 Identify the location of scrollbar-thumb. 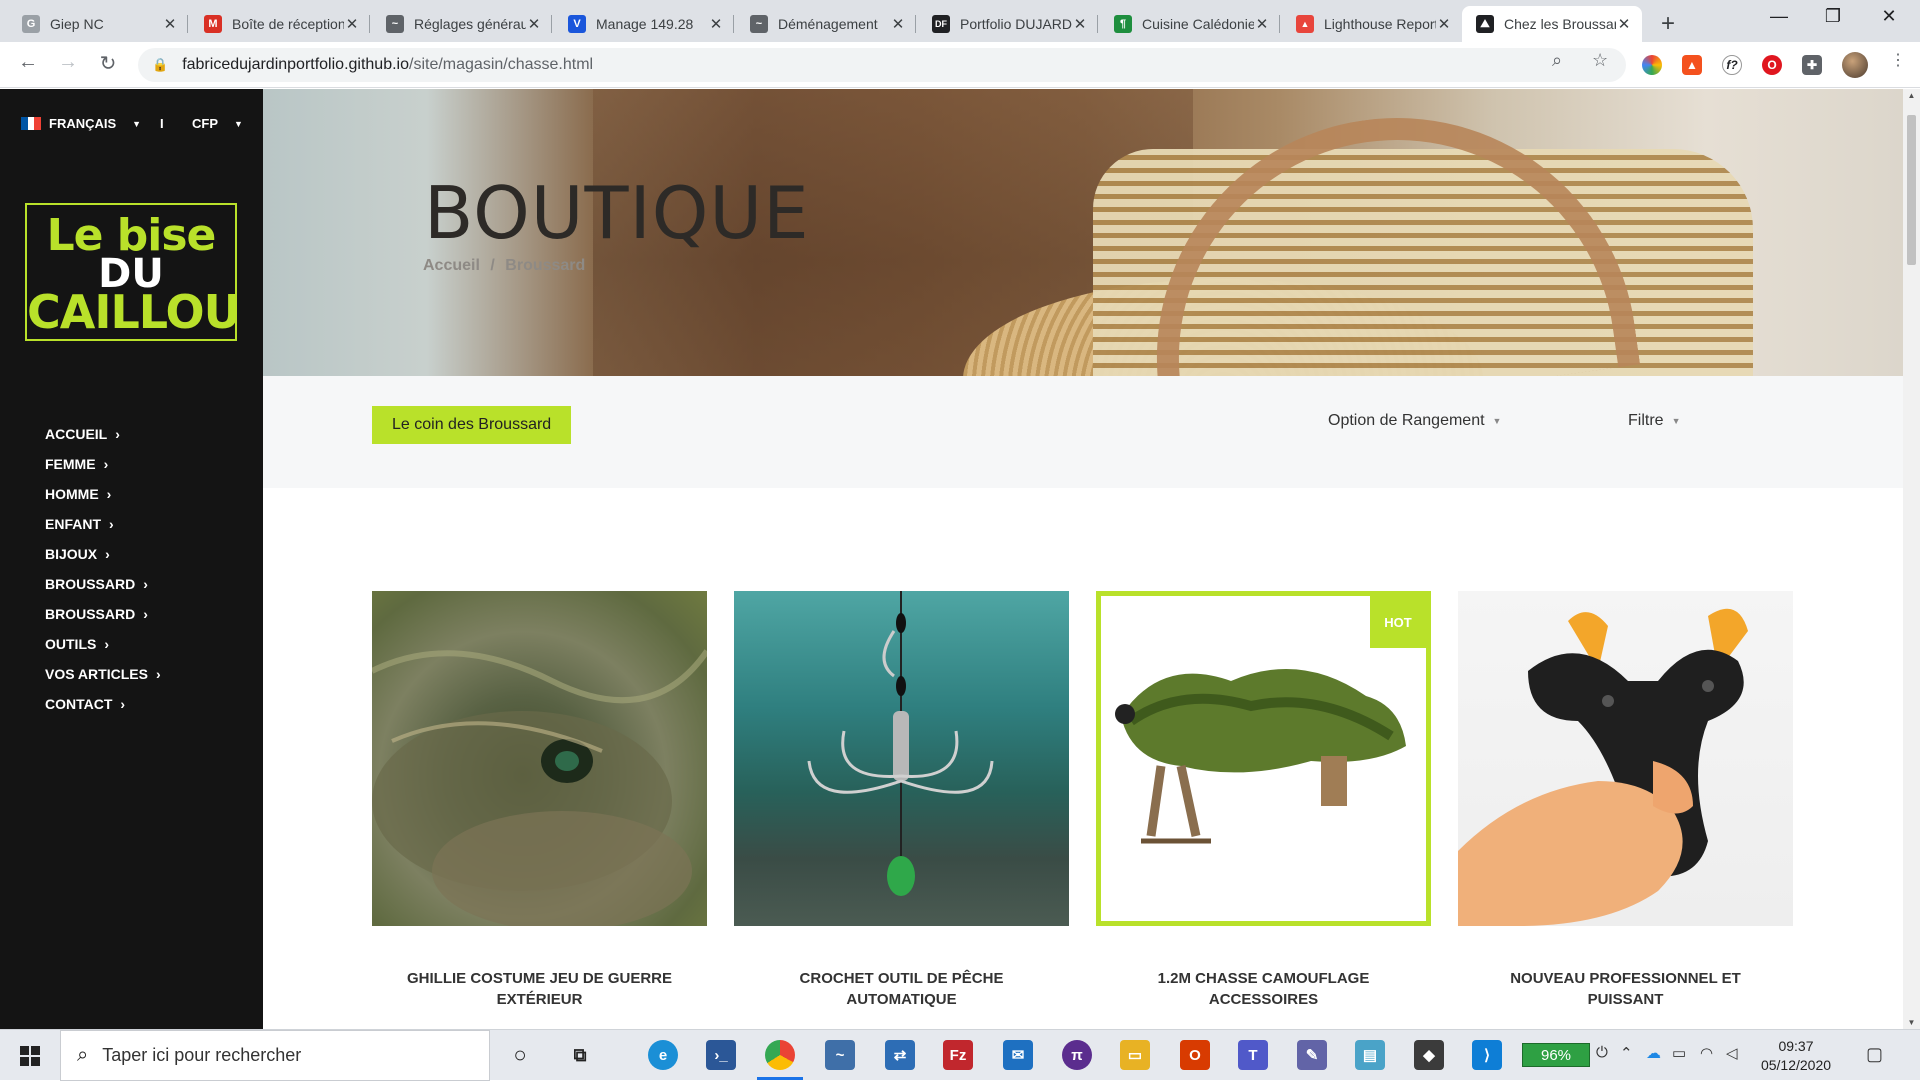
(1911, 190).